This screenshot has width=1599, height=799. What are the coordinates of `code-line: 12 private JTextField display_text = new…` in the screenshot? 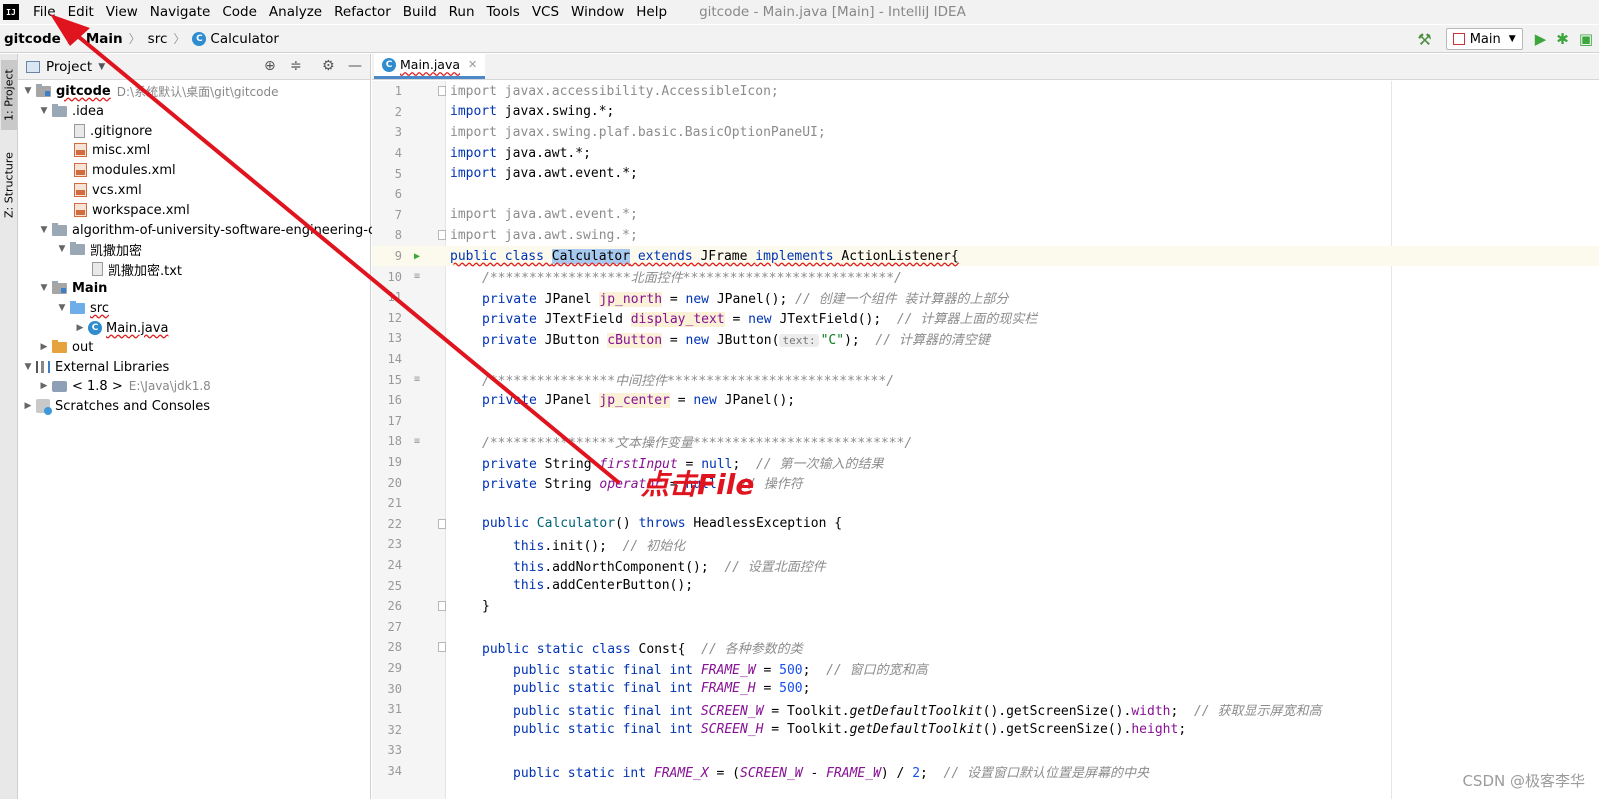 It's located at (985, 318).